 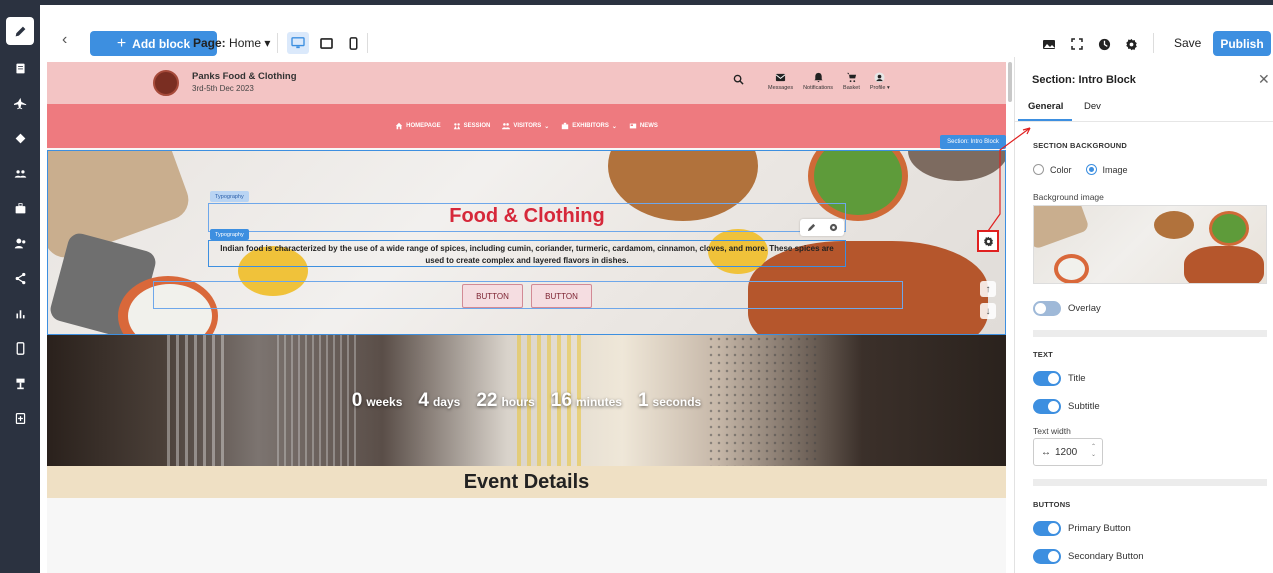 What do you see at coordinates (822, 227) in the screenshot?
I see `typography-tools` at bounding box center [822, 227].